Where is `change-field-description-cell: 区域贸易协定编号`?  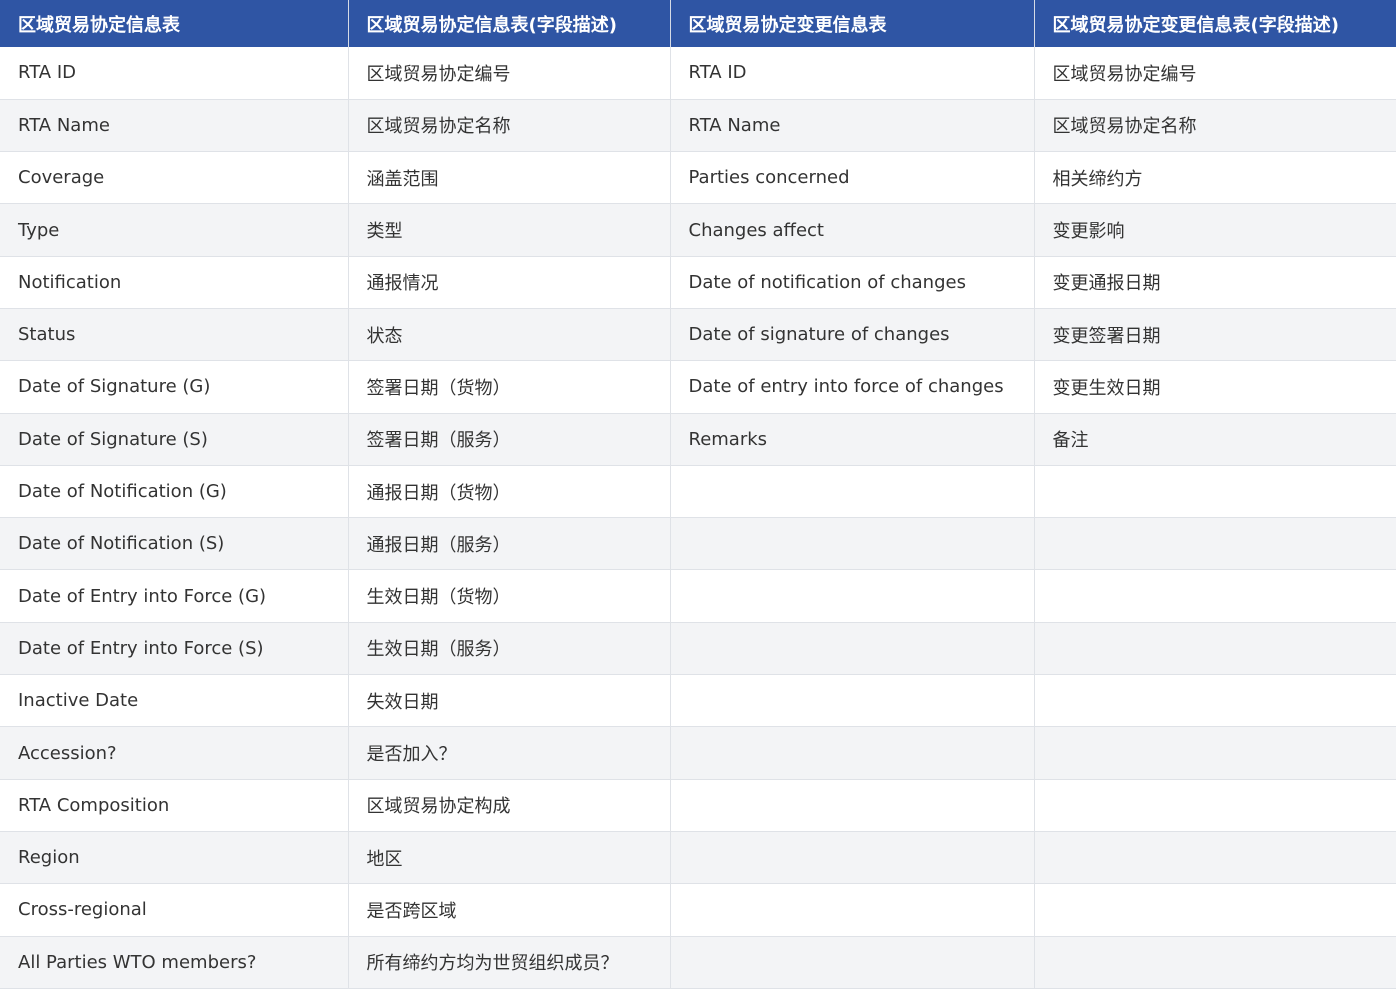 change-field-description-cell: 区域贸易协定编号 is located at coordinates (1215, 73).